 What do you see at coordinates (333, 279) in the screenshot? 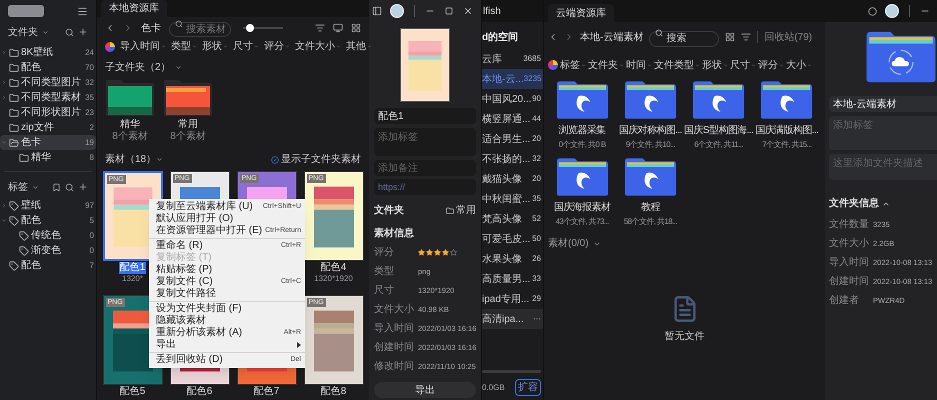
I see `asset-size: 1320*1920` at bounding box center [333, 279].